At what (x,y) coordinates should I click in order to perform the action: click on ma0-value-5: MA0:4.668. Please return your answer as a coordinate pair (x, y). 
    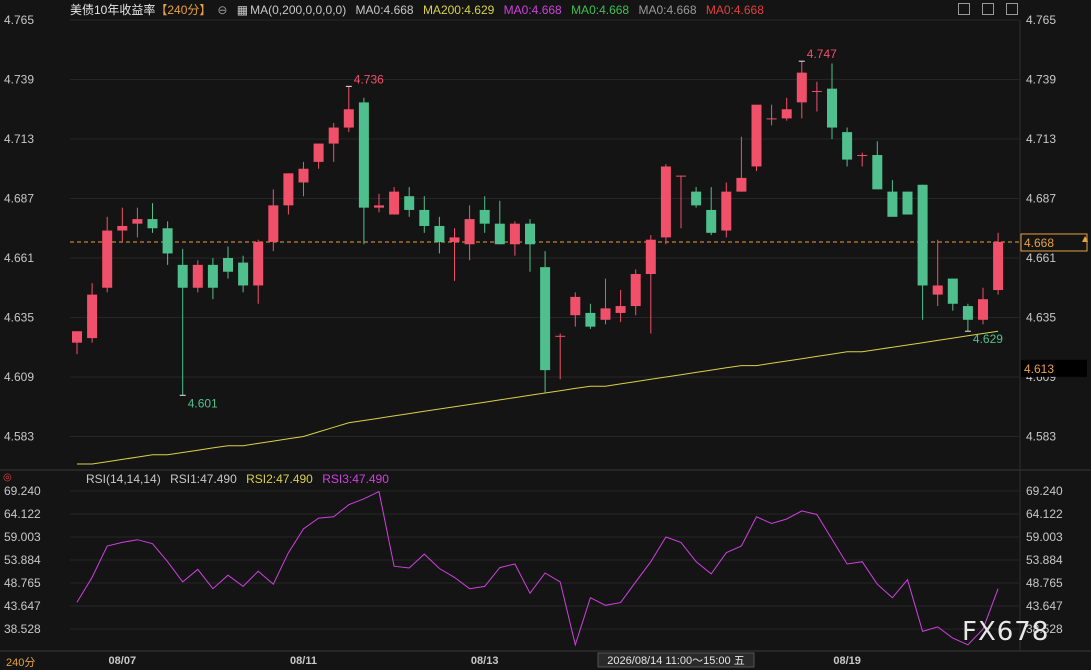
    Looking at the image, I should click on (734, 10).